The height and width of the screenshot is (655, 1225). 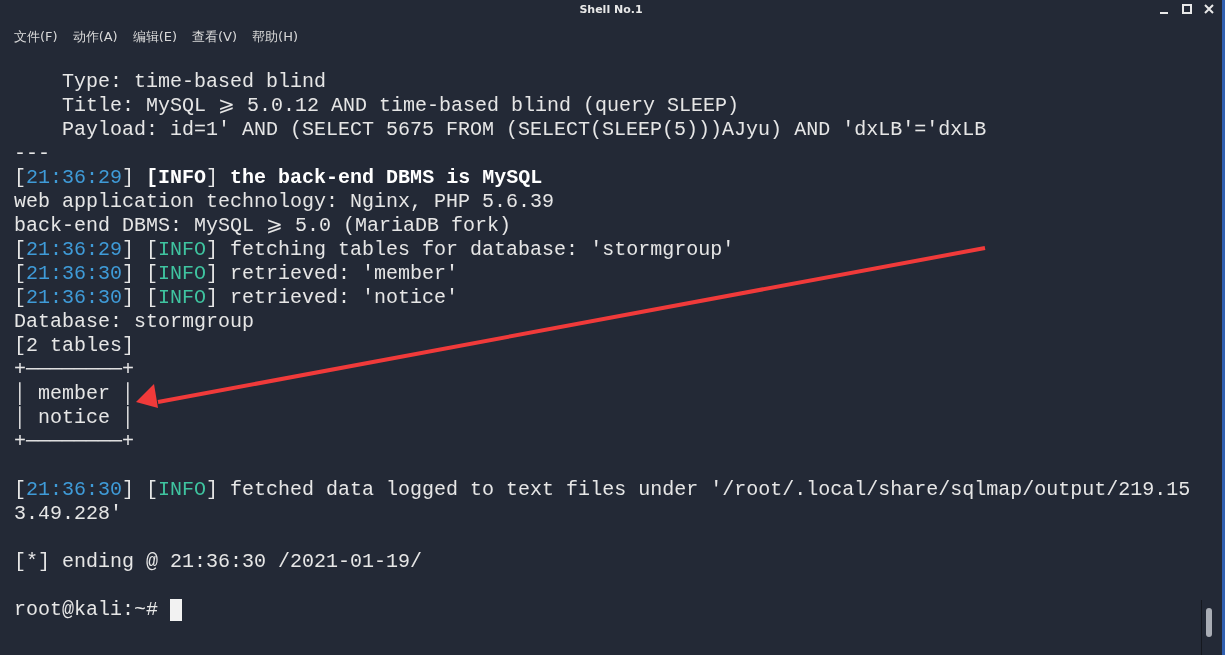 What do you see at coordinates (275, 37) in the screenshot?
I see `menu-item: 帮助(H)` at bounding box center [275, 37].